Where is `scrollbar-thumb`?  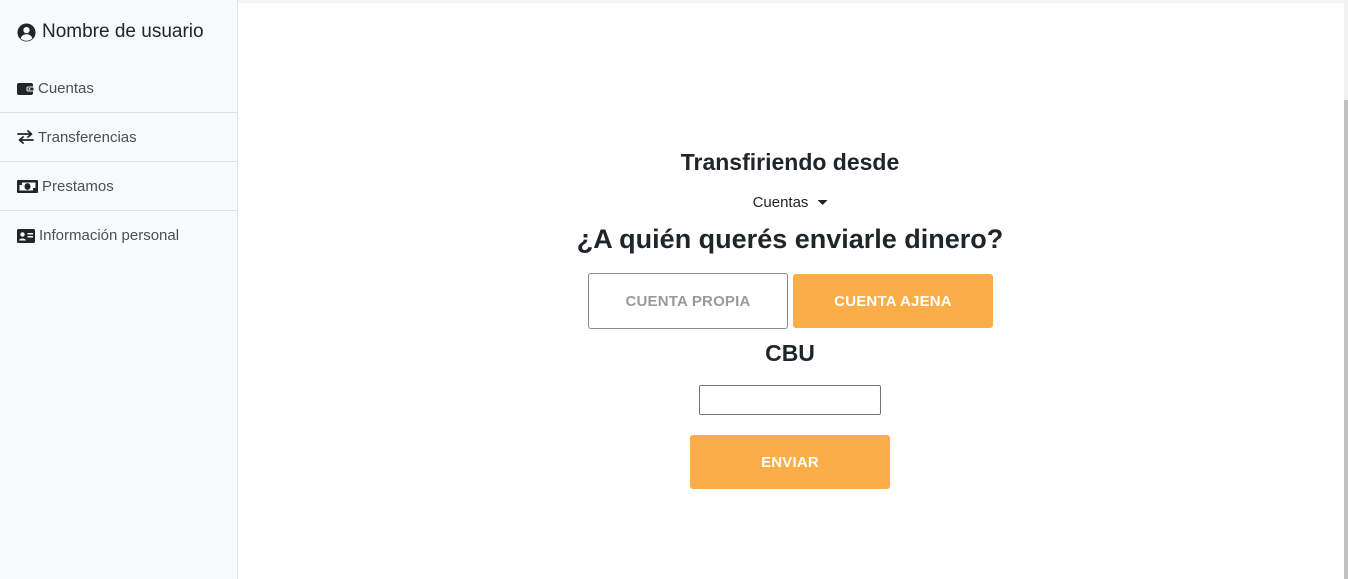
scrollbar-thumb is located at coordinates (1346, 339).